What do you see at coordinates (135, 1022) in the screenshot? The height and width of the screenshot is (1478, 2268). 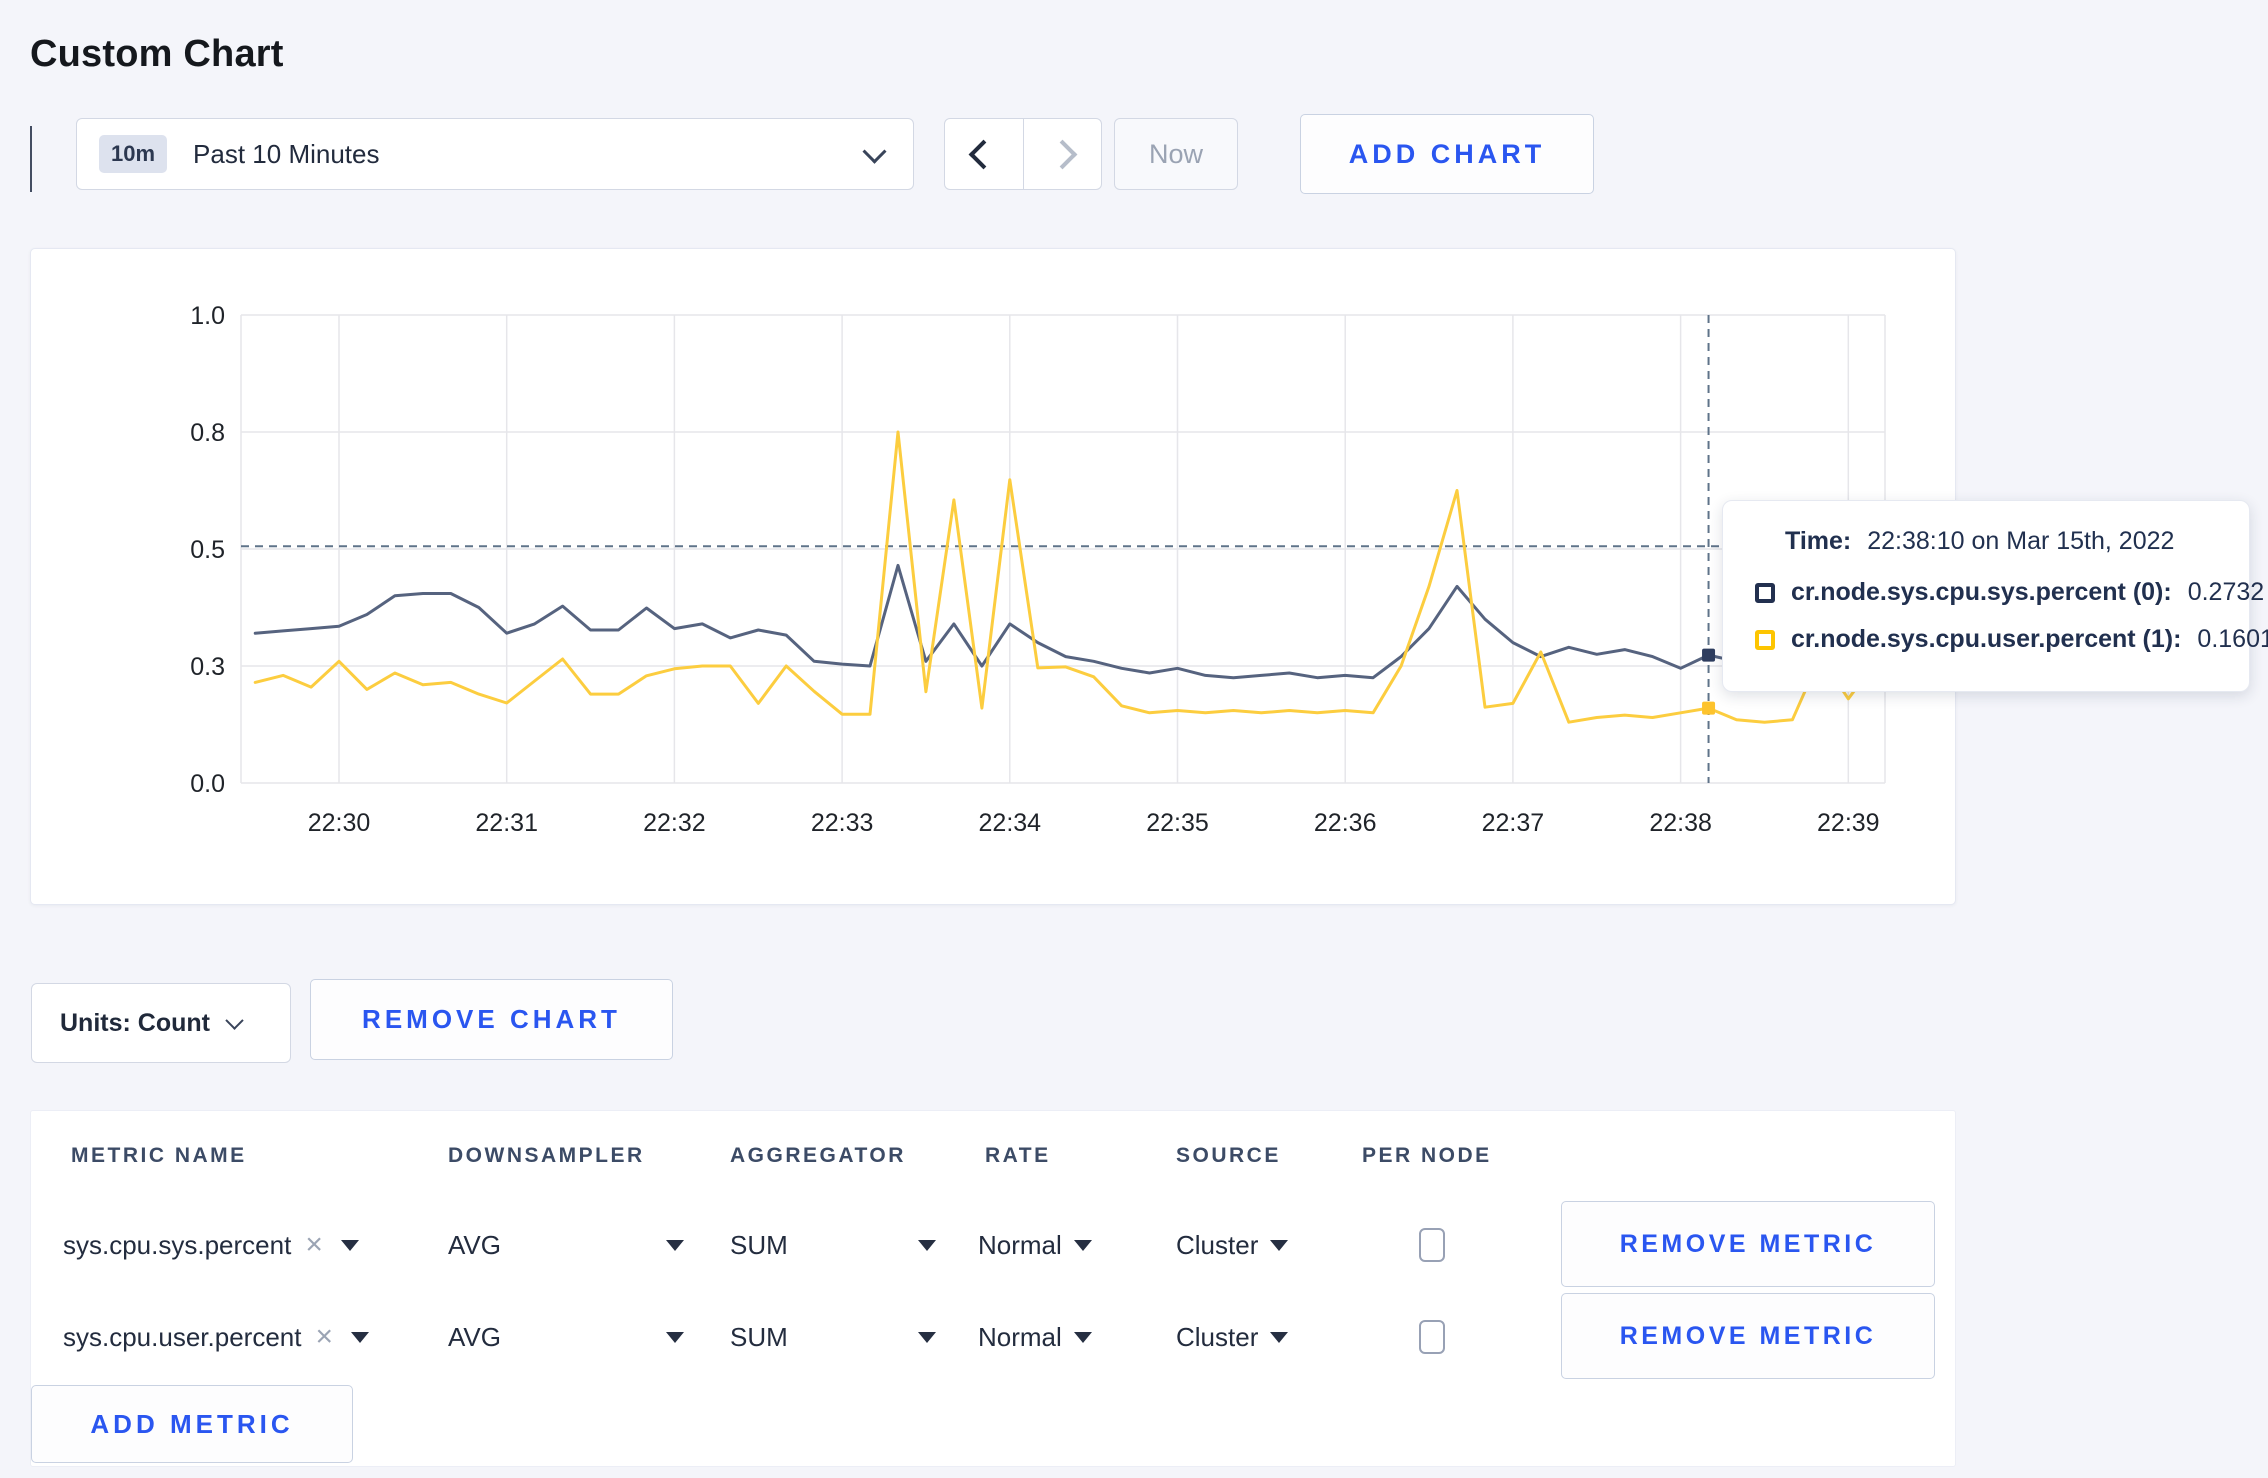 I see `units-select-label: Units: Count` at bounding box center [135, 1022].